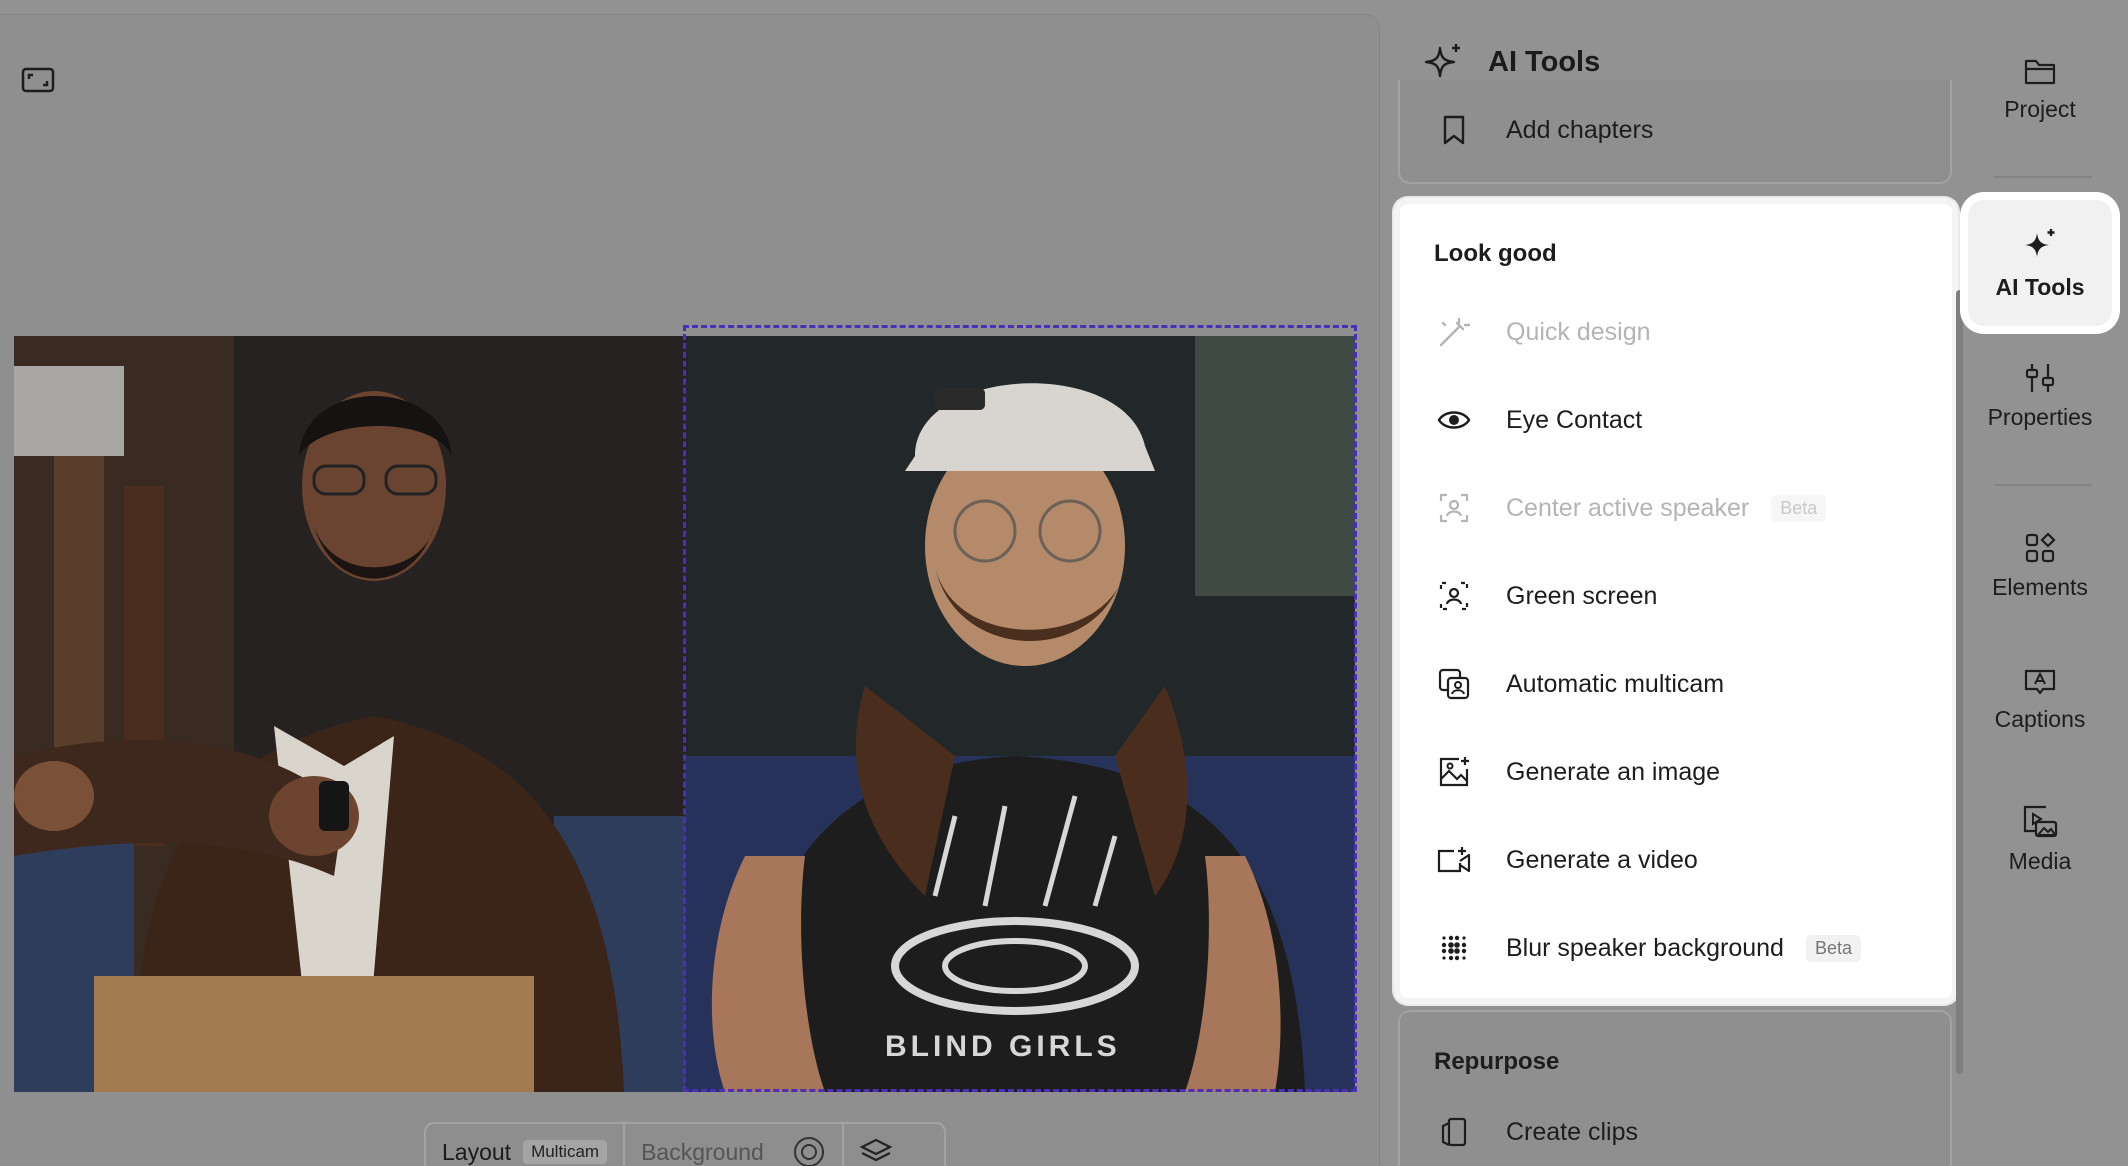 Image resolution: width=2128 pixels, height=1166 pixels. I want to click on sidebar-item-label: Project, so click(2040, 109).